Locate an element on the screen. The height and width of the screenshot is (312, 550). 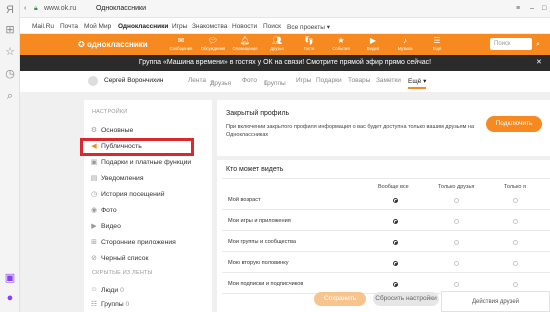
tab-feed: Лента is located at coordinates (197, 80).